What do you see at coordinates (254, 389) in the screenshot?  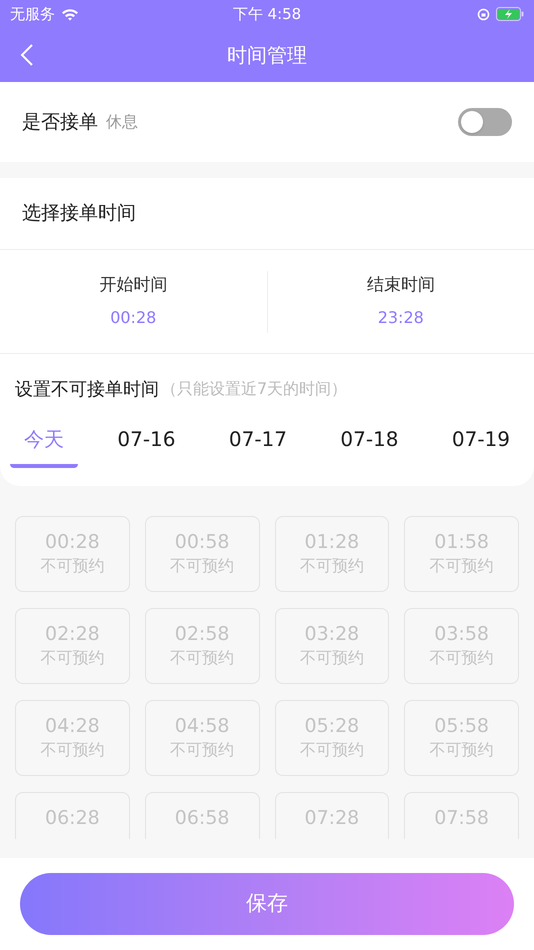 I see `hint-text: （只能设置近7天的时间）` at bounding box center [254, 389].